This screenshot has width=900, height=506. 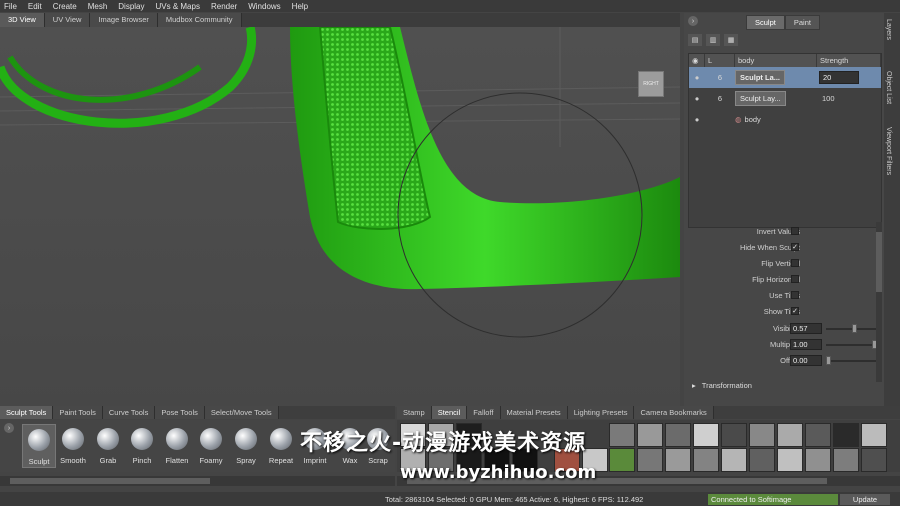 I want to click on tab-image-browser: Image Browser, so click(x=124, y=20).